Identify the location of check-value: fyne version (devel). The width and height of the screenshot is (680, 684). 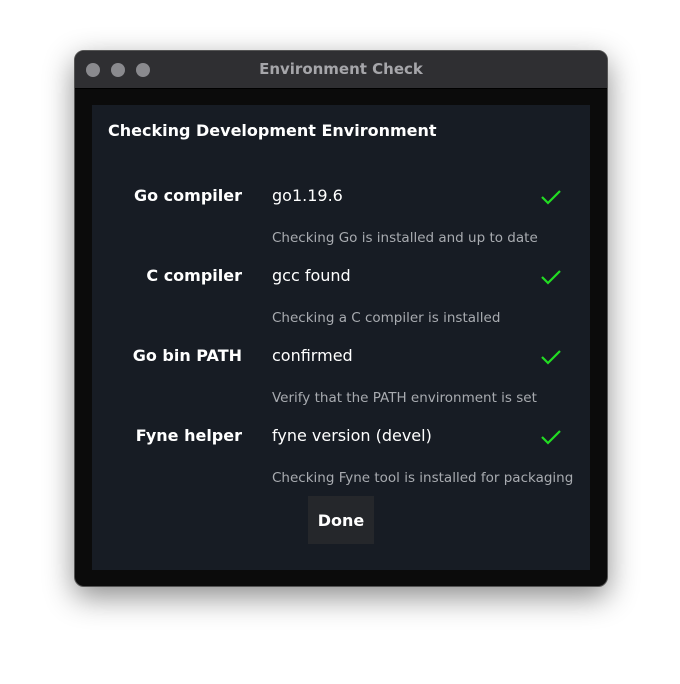
(352, 435).